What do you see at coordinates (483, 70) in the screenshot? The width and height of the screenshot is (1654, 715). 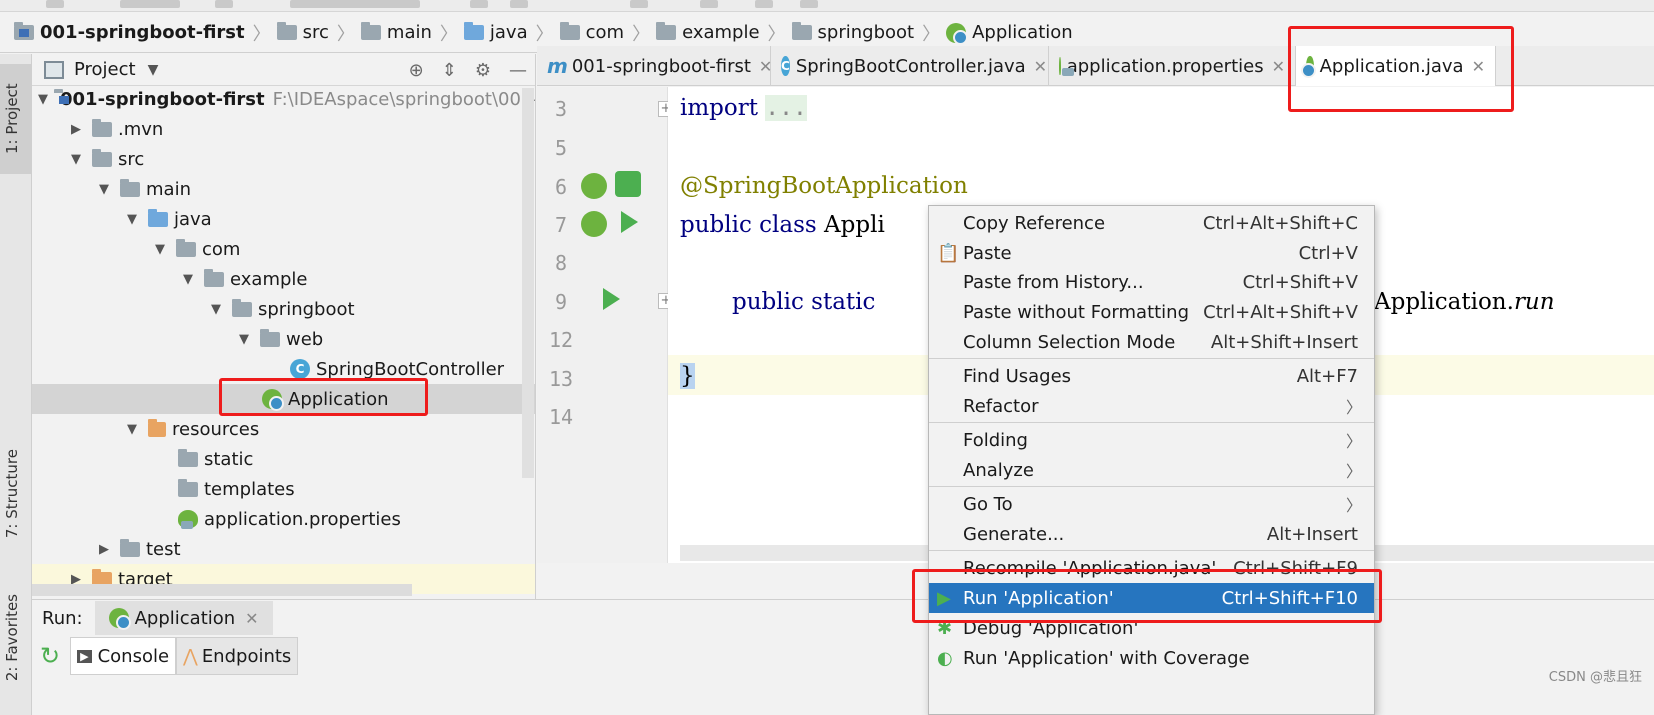 I see `gear-icon: ⚙` at bounding box center [483, 70].